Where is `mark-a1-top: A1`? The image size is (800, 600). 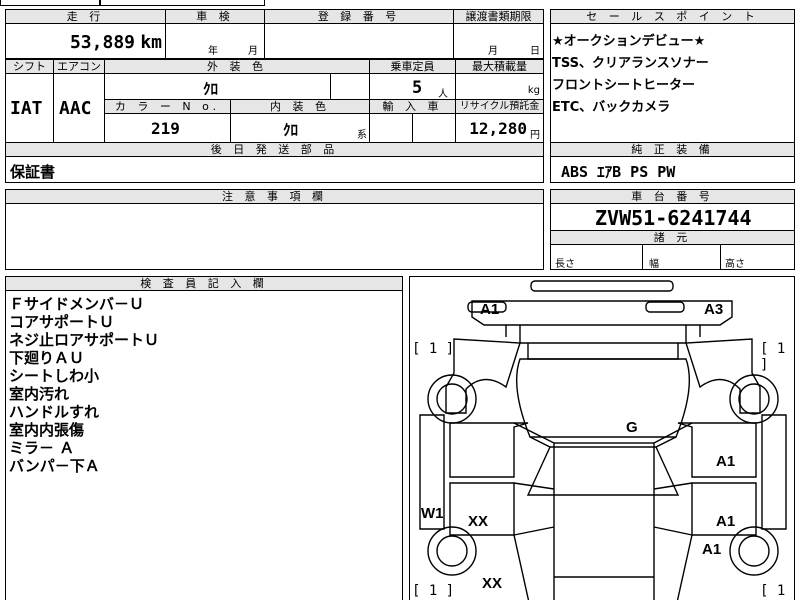
mark-a1-top: A1 is located at coordinates (490, 309).